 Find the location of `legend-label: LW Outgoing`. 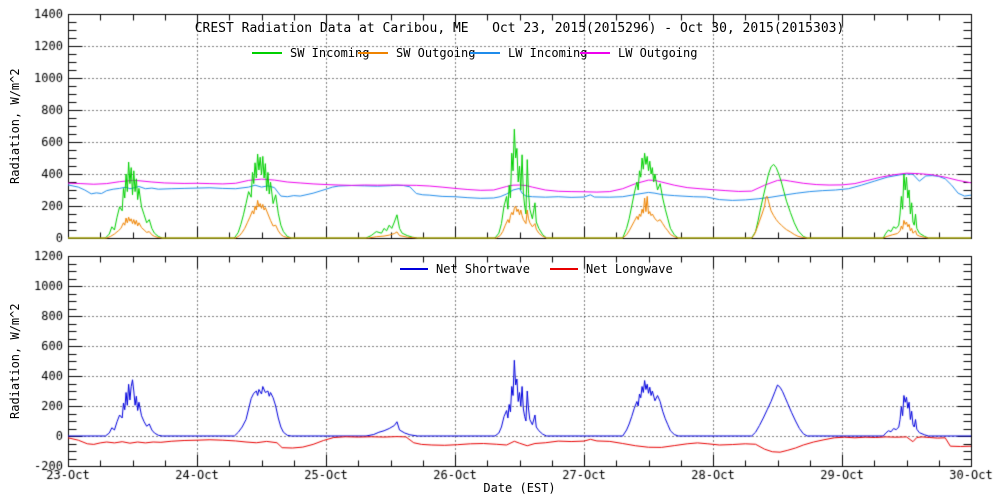

legend-label: LW Outgoing is located at coordinates (658, 52).